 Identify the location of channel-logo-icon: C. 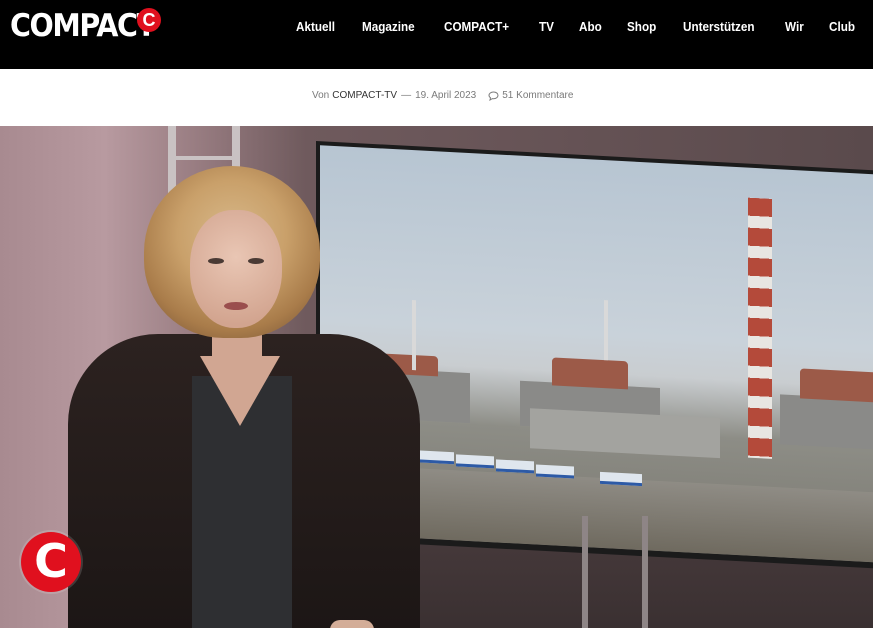
(51, 562).